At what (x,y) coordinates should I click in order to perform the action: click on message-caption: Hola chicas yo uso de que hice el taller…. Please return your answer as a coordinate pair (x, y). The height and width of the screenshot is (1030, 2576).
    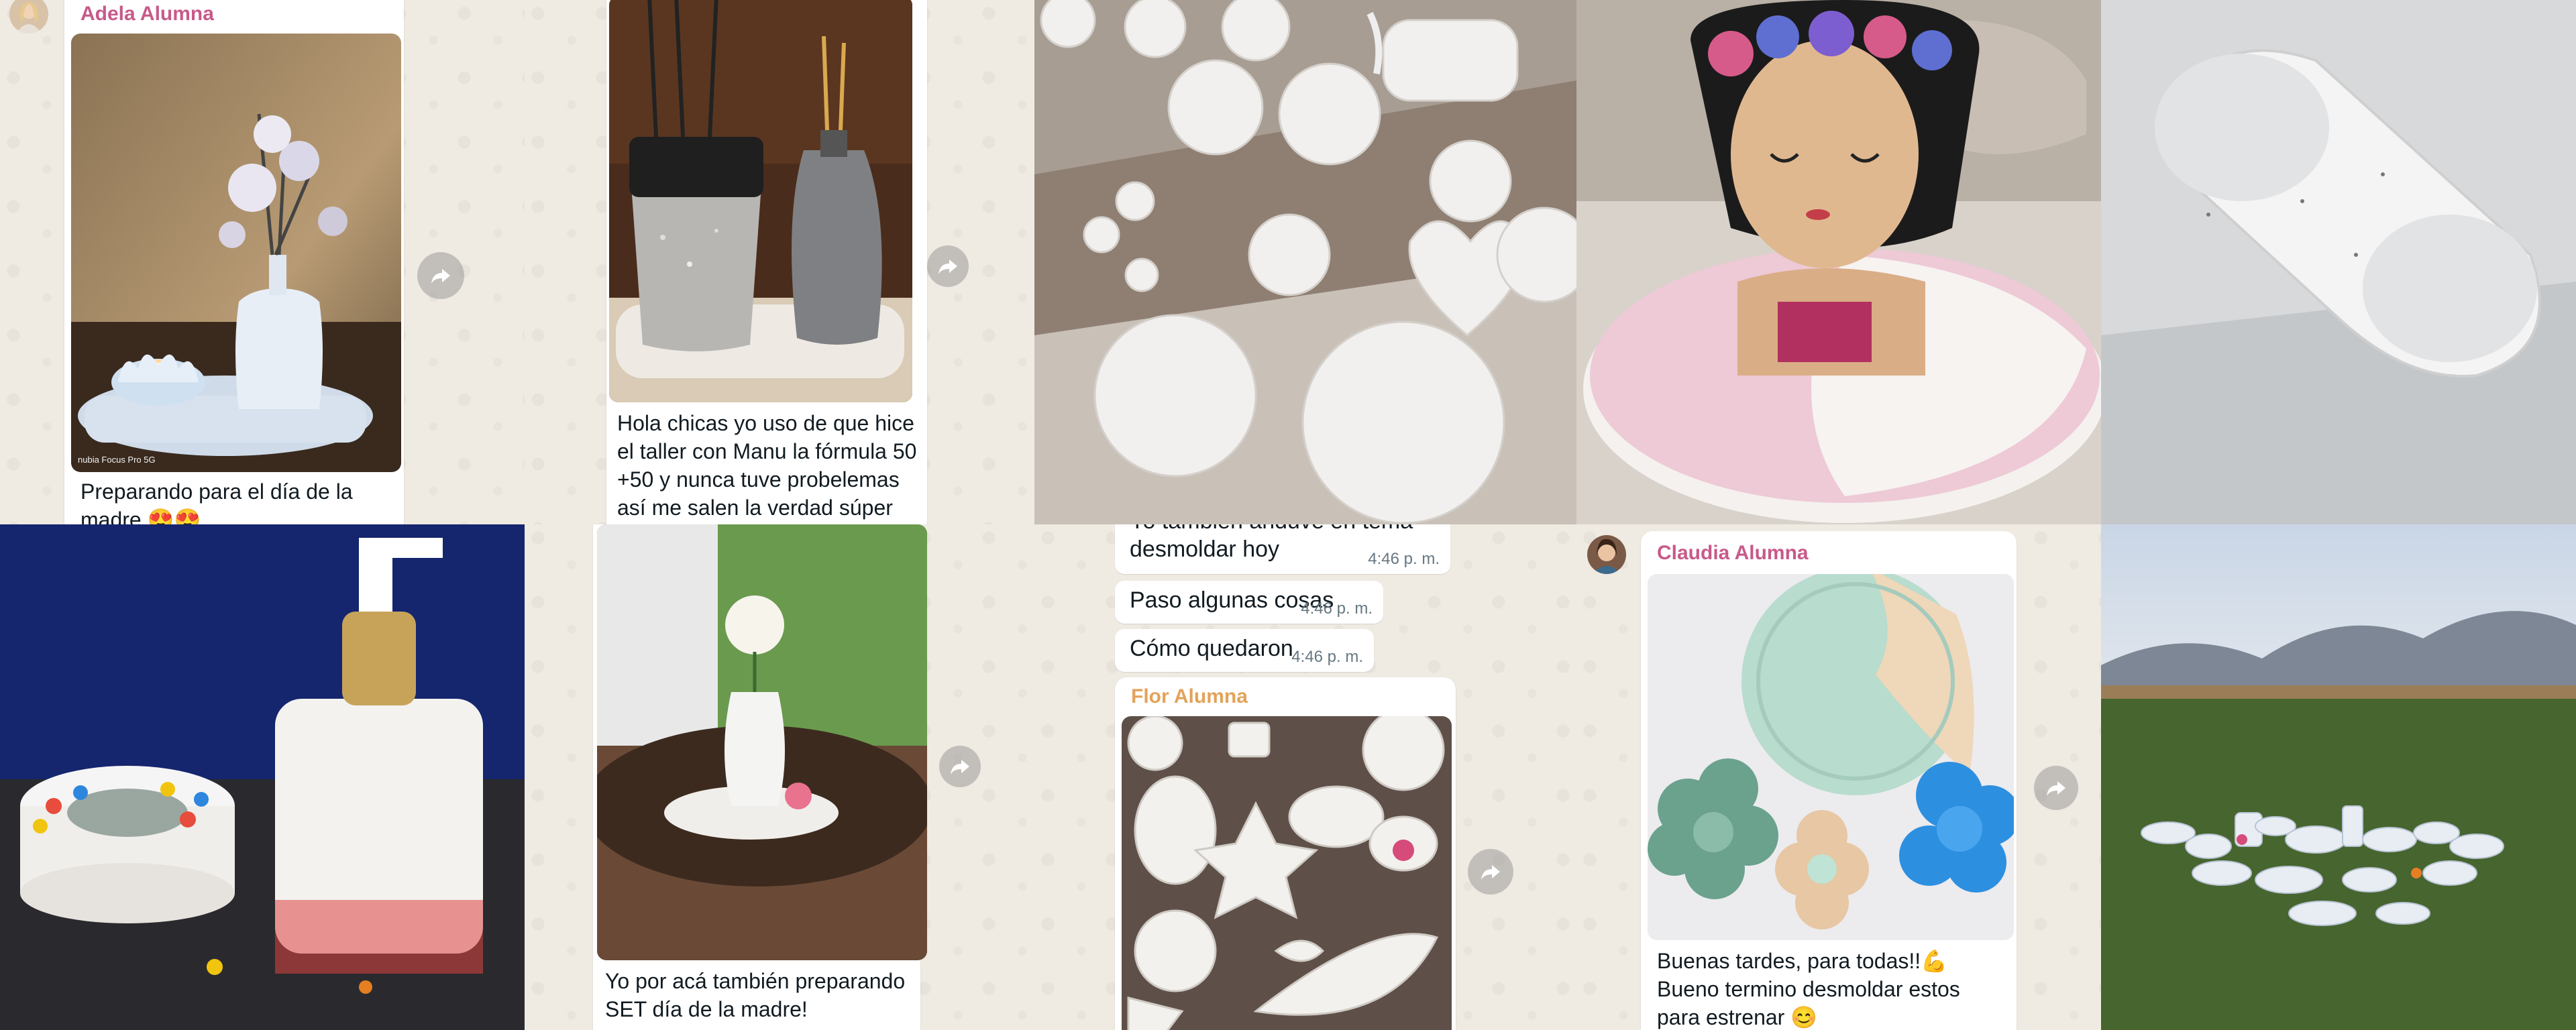
    Looking at the image, I should click on (767, 467).